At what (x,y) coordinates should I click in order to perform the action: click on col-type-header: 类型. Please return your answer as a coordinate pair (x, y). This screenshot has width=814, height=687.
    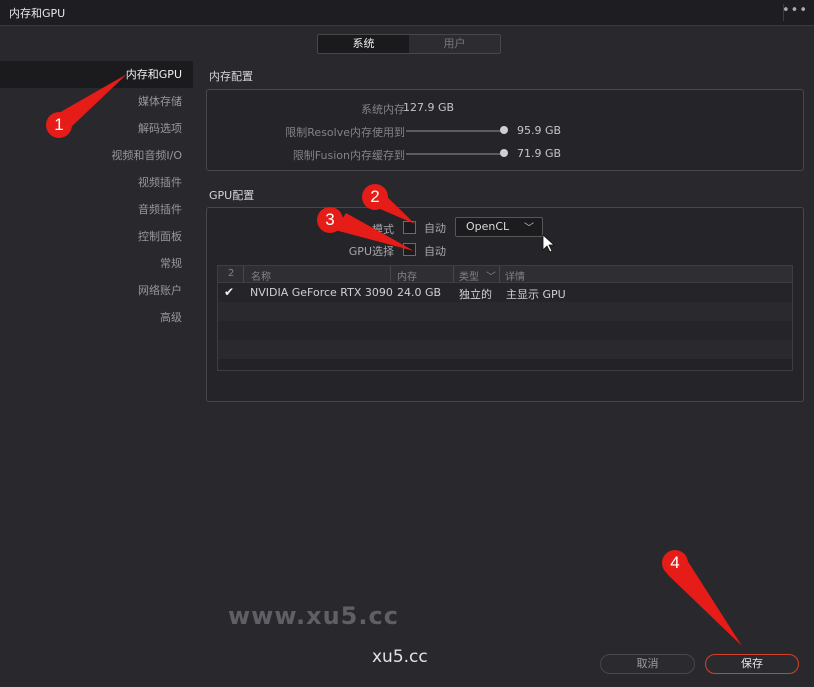
    Looking at the image, I should click on (469, 275).